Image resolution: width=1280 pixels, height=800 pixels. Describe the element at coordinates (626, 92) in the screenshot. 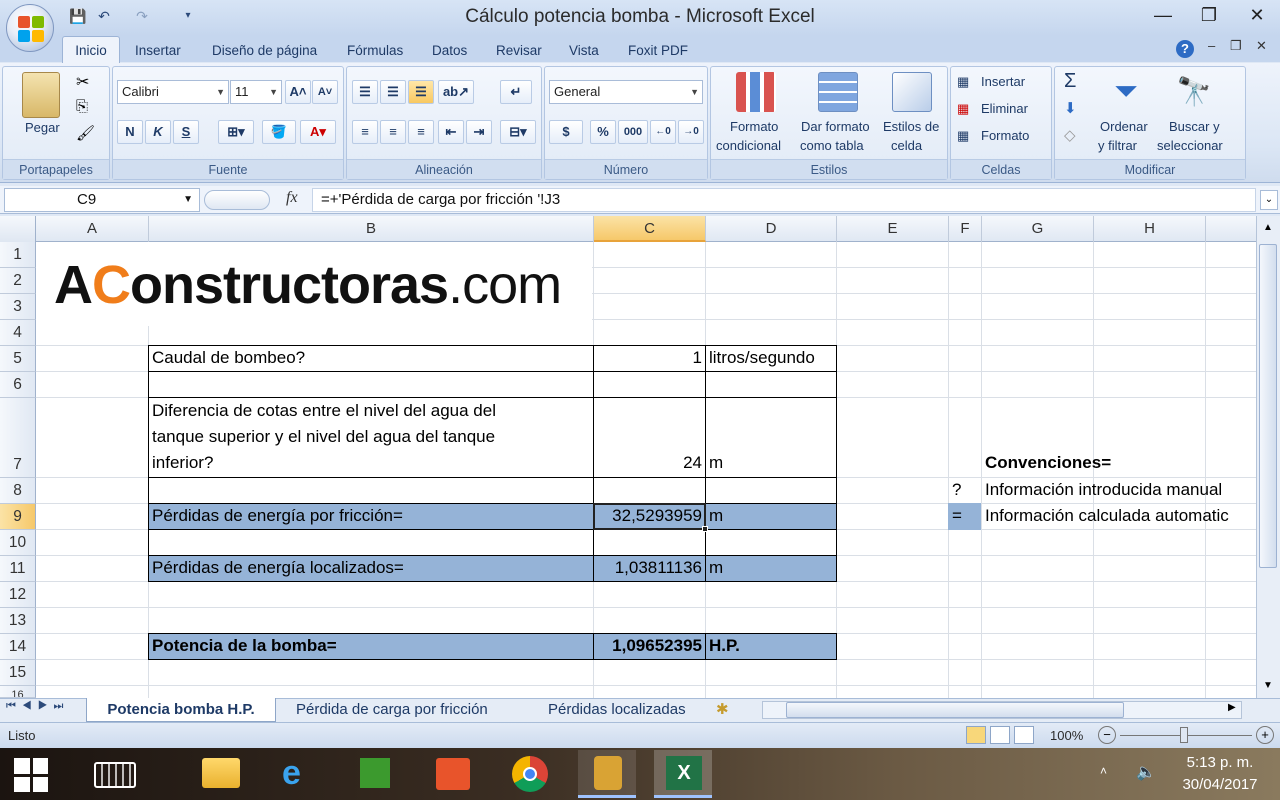

I see `number-format-select: General ▼` at that location.